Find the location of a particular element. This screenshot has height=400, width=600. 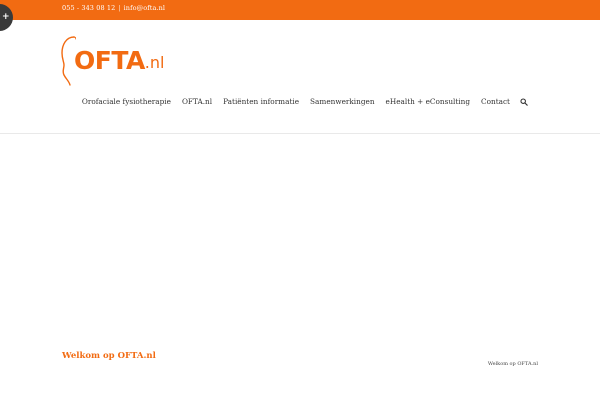

header-divider is located at coordinates (300, 133).